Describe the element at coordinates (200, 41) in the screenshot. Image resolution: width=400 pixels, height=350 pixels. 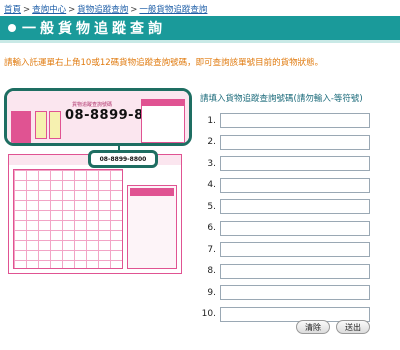
I see `title-underline` at that location.